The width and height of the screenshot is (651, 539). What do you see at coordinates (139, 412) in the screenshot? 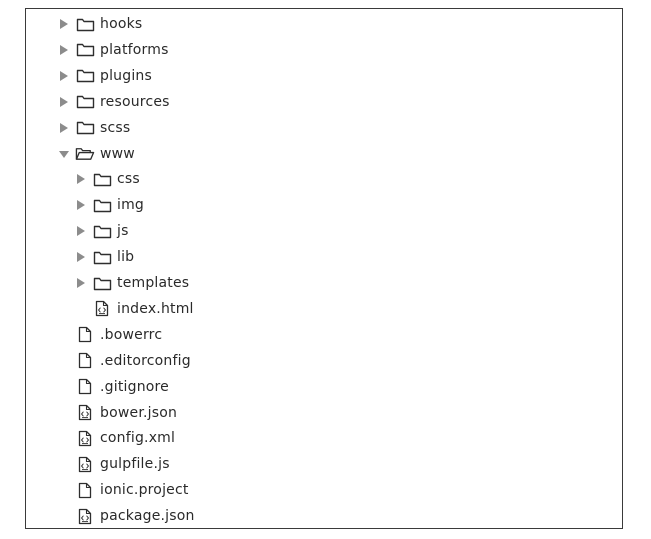
I see `tree-item-label: bower.json` at bounding box center [139, 412].